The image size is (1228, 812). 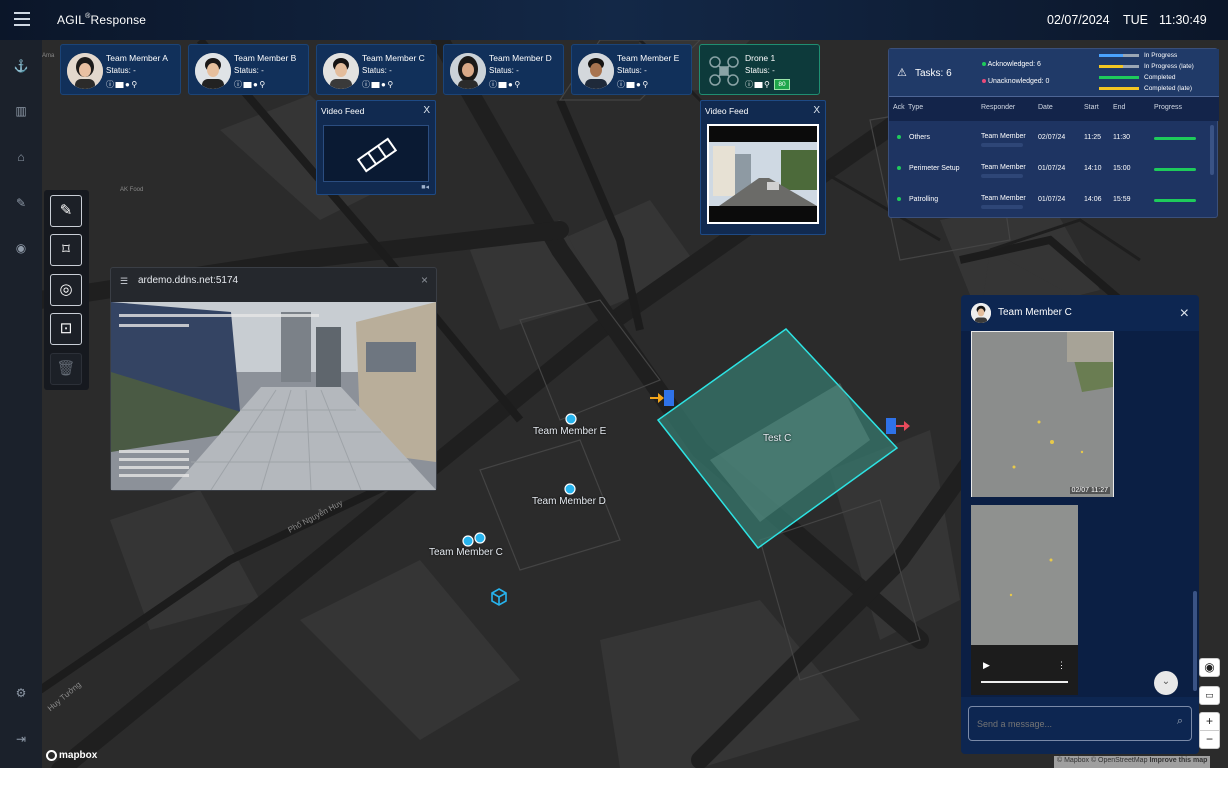 What do you see at coordinates (759, 69) in the screenshot?
I see `drone-card: Drone 1 Status: - ⓘ▆⚲ 80` at bounding box center [759, 69].